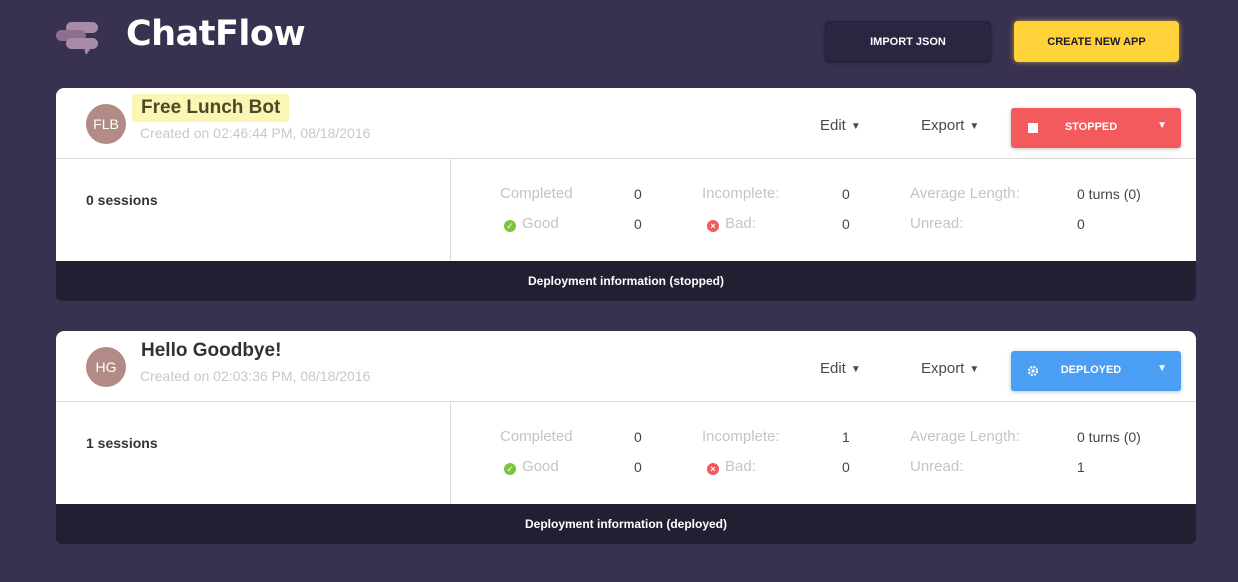 This screenshot has height=582, width=1238. What do you see at coordinates (122, 200) in the screenshot?
I see `sessions-count: 0 sessions` at bounding box center [122, 200].